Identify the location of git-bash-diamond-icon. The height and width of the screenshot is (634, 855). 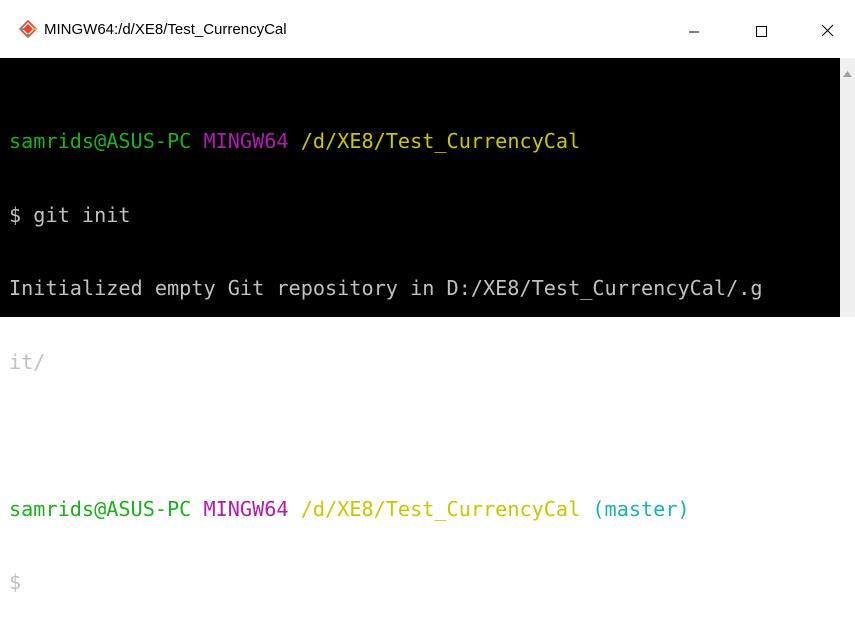
(28, 29).